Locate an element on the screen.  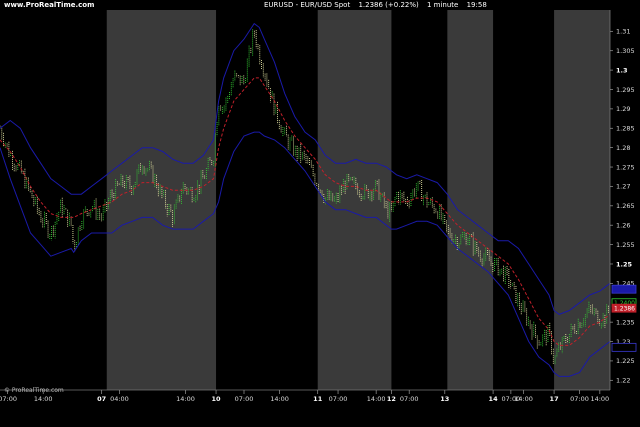
price-tick-label: 1.25 is located at coordinates (624, 264).